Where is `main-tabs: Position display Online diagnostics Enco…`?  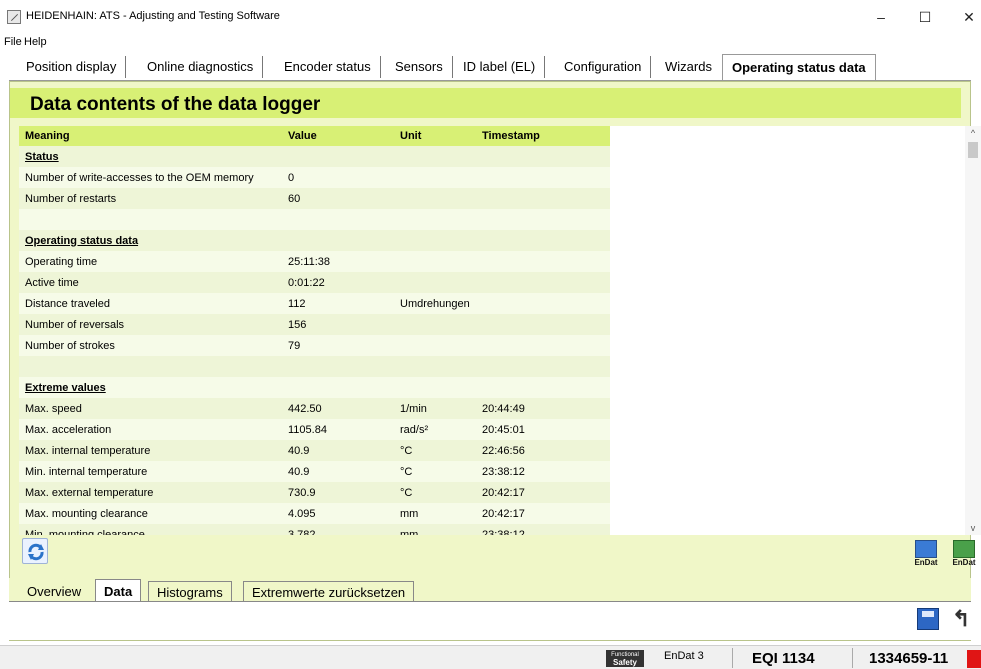
main-tabs: Position display Online diagnostics Enco… is located at coordinates (490, 66).